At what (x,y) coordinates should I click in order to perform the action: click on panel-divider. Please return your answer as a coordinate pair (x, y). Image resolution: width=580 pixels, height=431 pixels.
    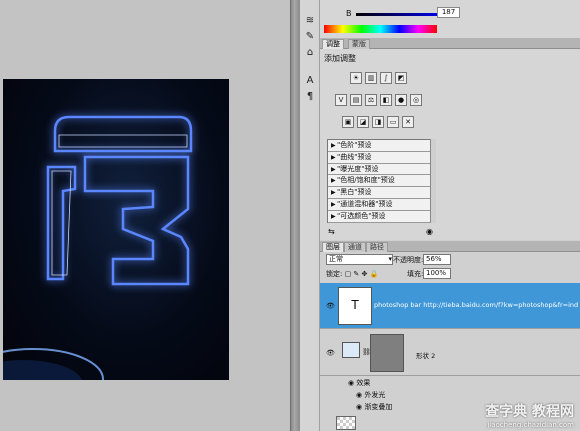
    Looking at the image, I should click on (295, 215).